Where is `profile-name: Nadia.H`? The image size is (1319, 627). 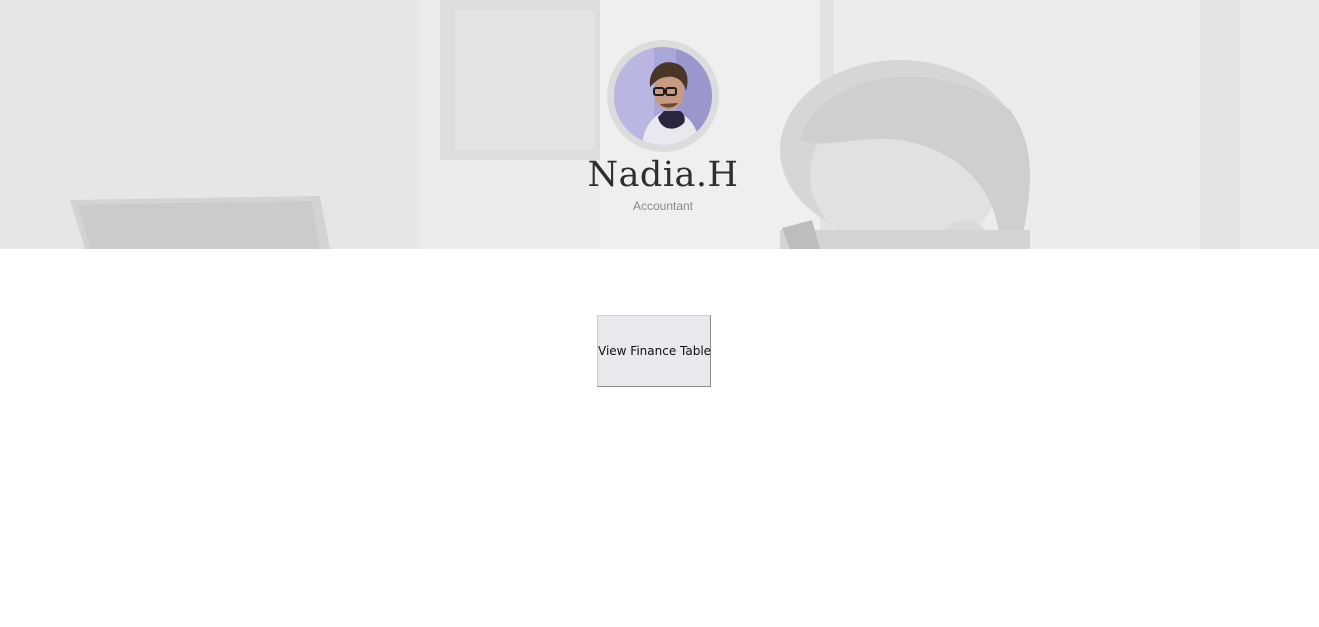 profile-name: Nadia.H is located at coordinates (663, 175).